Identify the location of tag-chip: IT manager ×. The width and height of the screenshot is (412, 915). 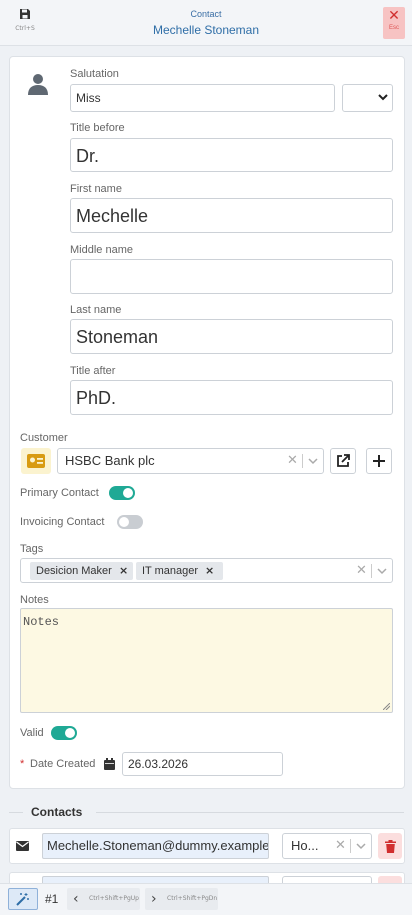
(179, 571).